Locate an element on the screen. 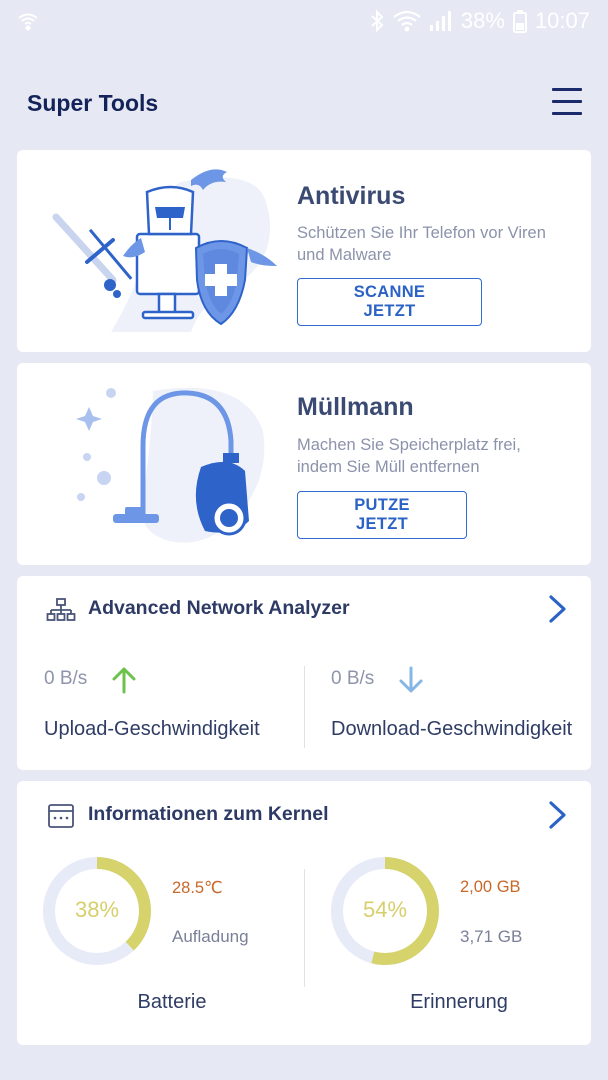 The image size is (608, 1080). calendar-icon is located at coordinates (61, 816).